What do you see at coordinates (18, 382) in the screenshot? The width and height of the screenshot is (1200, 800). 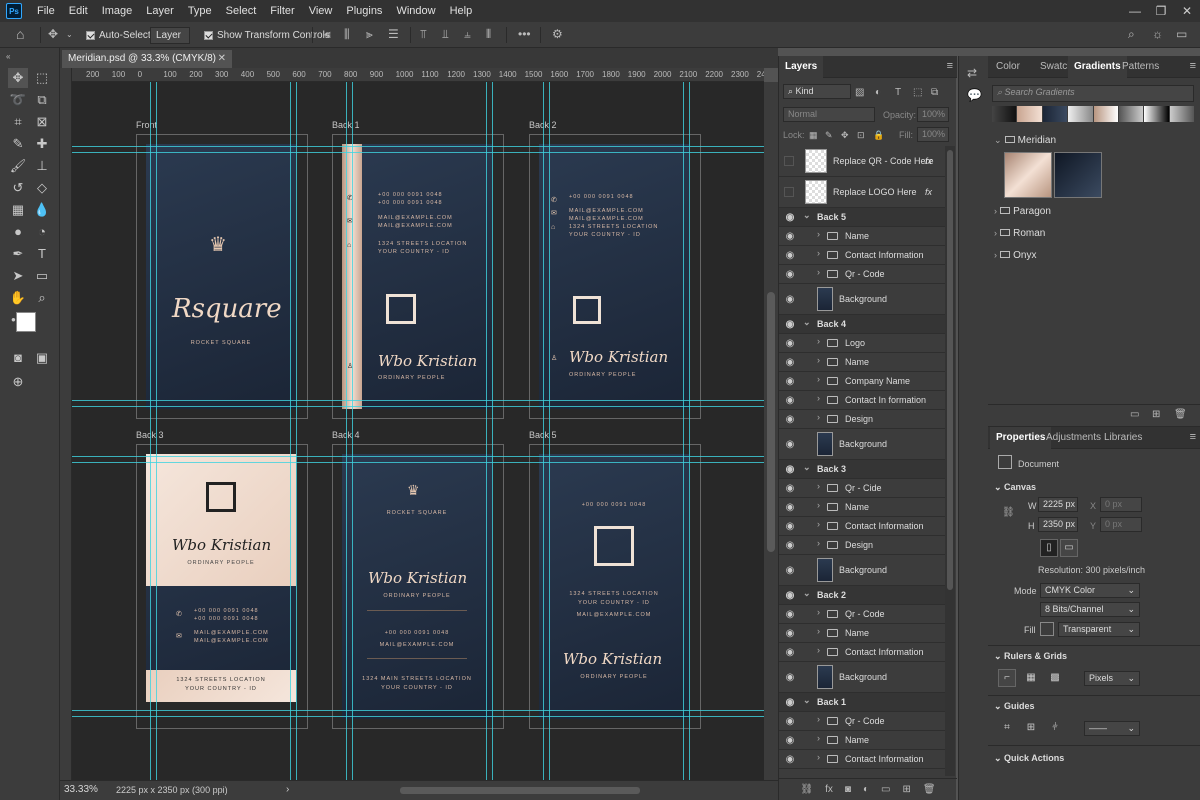 I see `extra-tools-icon: ⊕` at bounding box center [18, 382].